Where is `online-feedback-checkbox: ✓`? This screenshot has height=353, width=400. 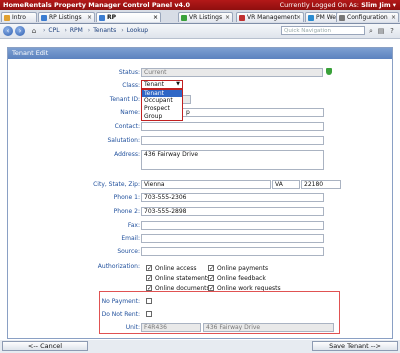 online-feedback-checkbox: ✓ is located at coordinates (211, 278).